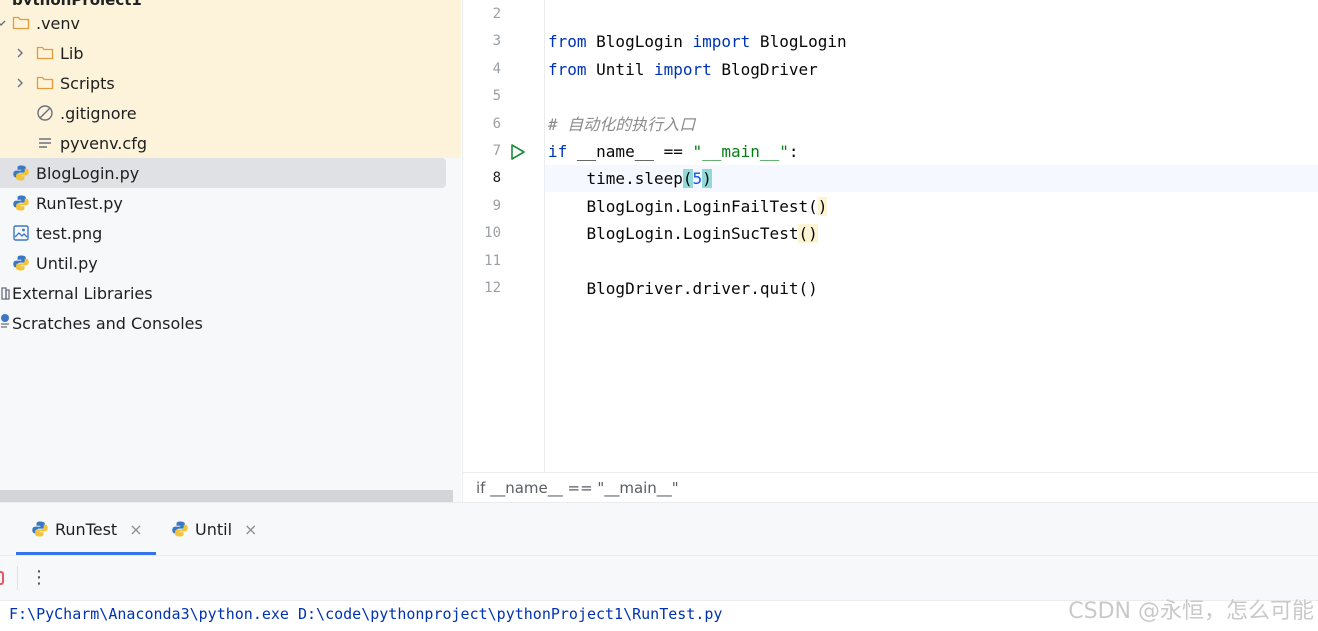 The image size is (1318, 631). I want to click on tab-label: Until, so click(214, 529).